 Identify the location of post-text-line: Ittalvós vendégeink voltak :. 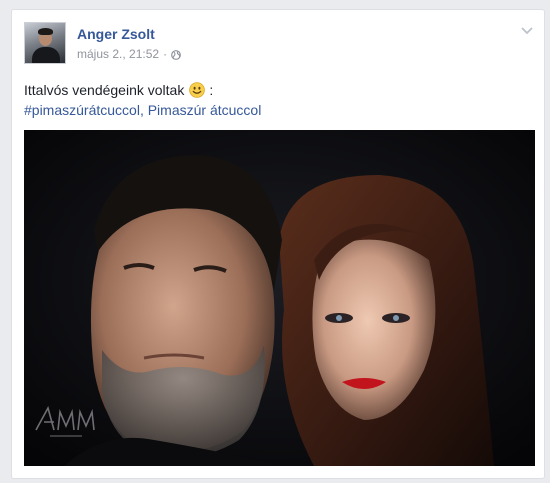
(142, 90).